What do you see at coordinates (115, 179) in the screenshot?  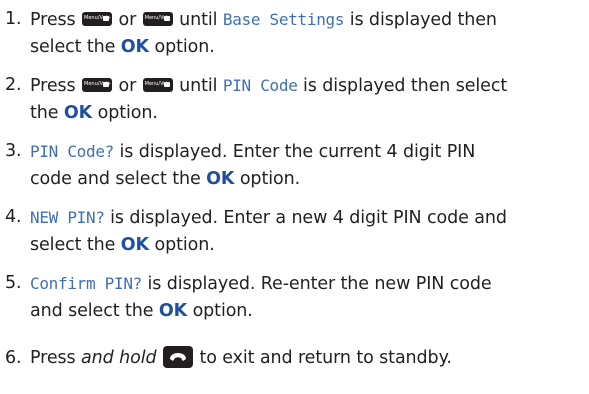 I see `text-line2: code and select the` at bounding box center [115, 179].